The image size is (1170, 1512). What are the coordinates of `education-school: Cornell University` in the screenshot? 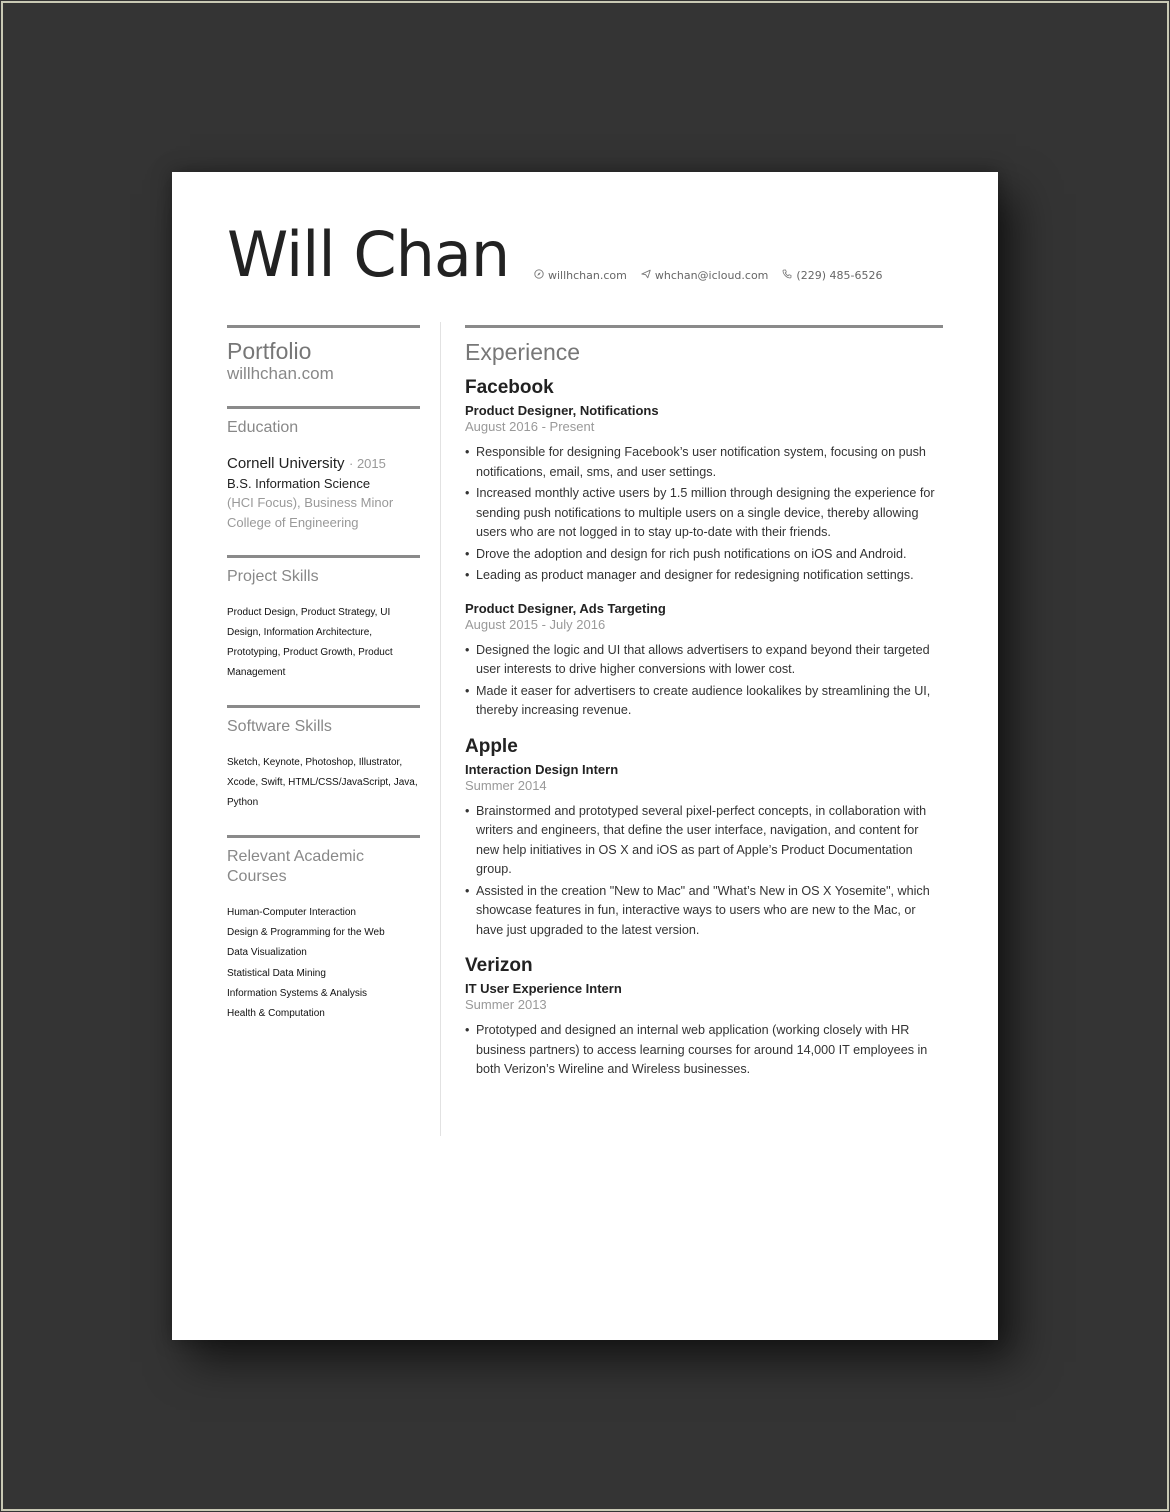 It's located at (286, 463).